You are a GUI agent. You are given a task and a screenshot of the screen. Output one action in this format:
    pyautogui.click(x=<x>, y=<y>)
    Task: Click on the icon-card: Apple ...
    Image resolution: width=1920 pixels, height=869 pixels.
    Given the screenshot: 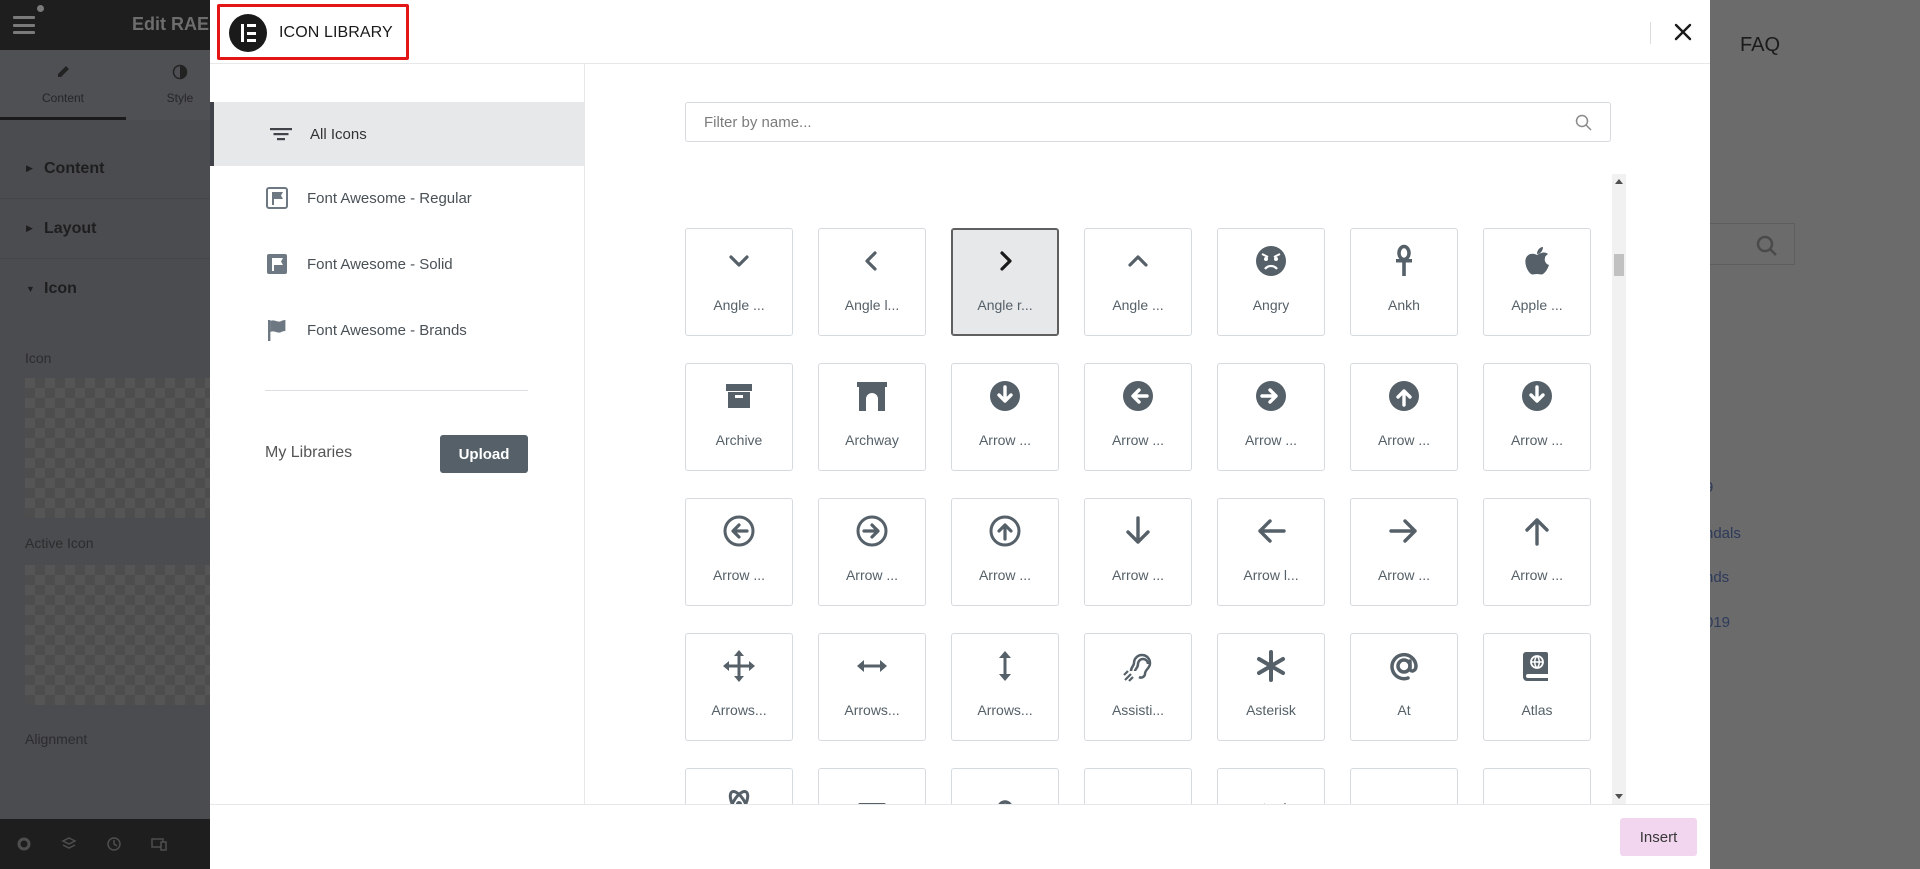 What is the action you would take?
    pyautogui.click(x=1537, y=282)
    